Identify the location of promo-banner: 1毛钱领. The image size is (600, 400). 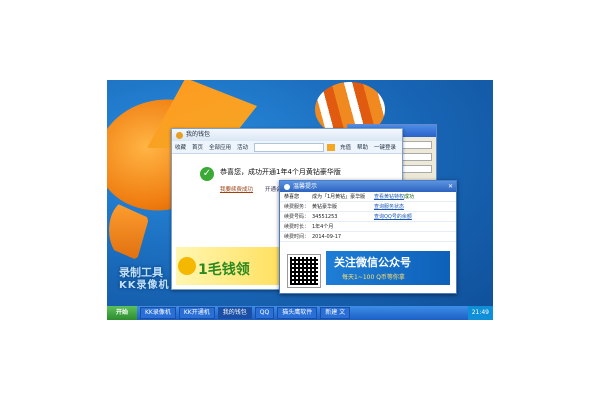
(228, 266).